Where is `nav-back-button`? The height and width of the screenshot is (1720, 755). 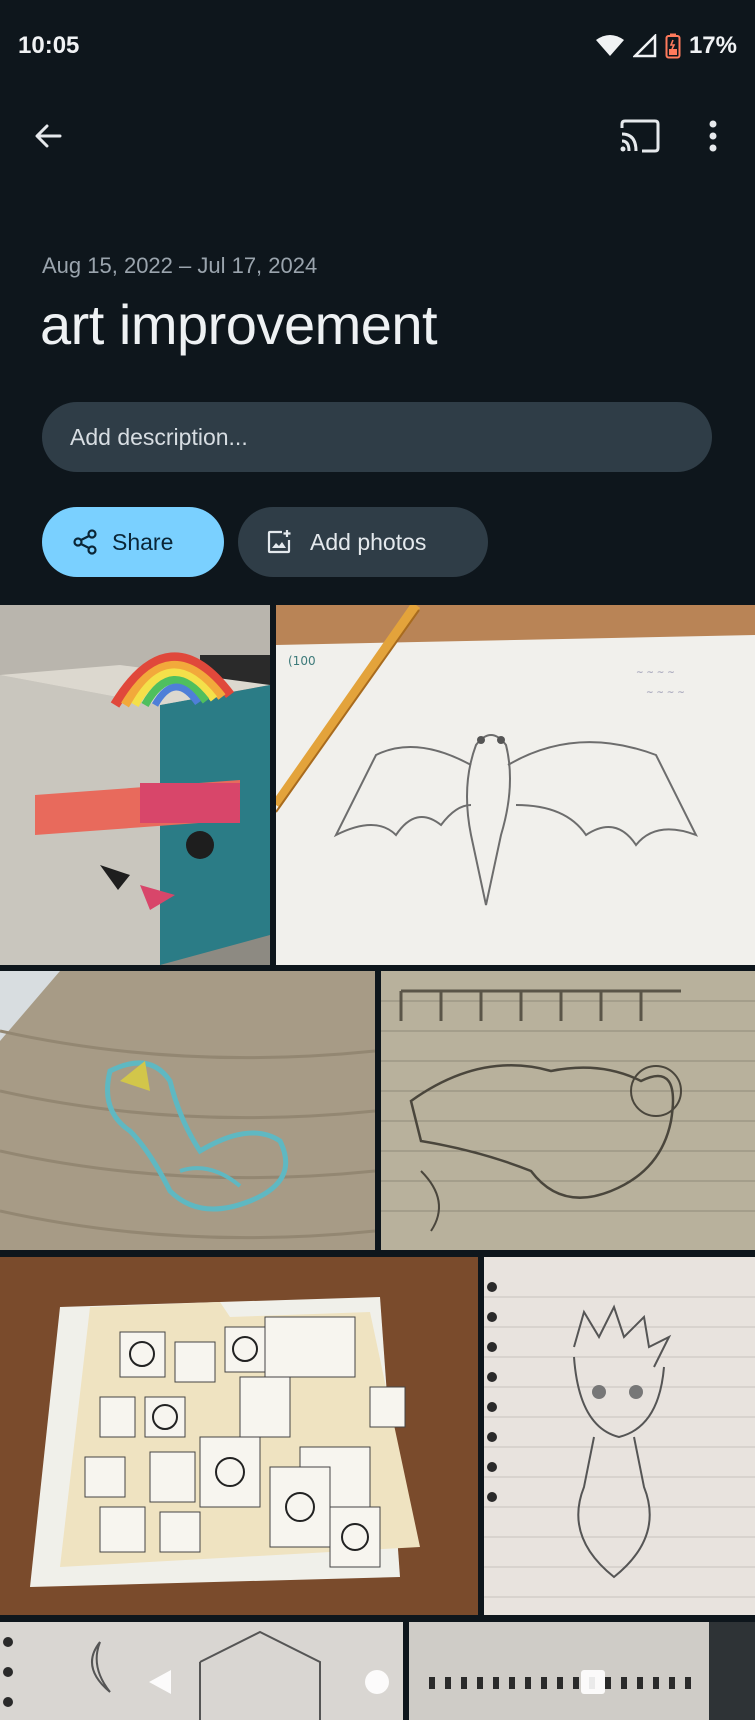
nav-back-button is located at coordinates (160, 1682).